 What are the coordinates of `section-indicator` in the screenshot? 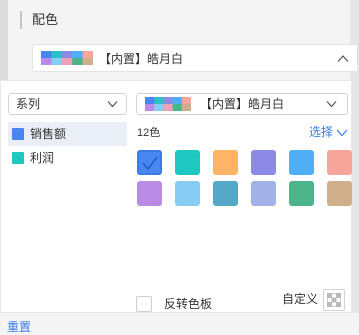 It's located at (21, 20).